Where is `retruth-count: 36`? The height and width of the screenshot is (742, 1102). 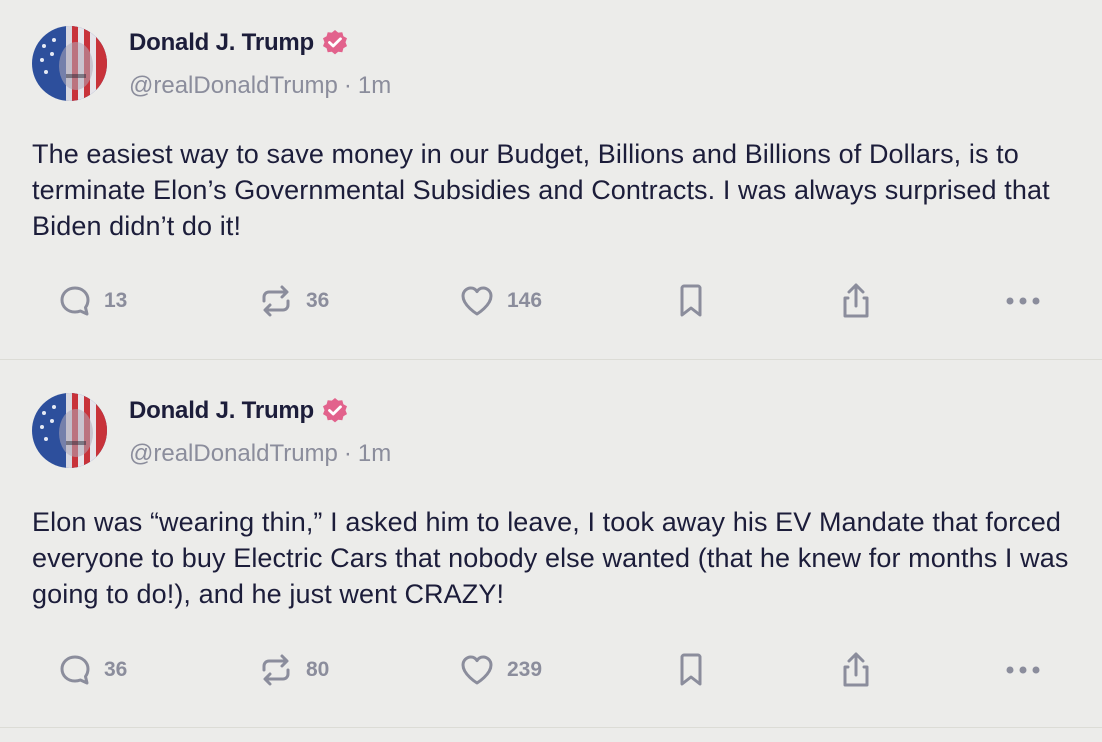
retruth-count: 36 is located at coordinates (318, 300).